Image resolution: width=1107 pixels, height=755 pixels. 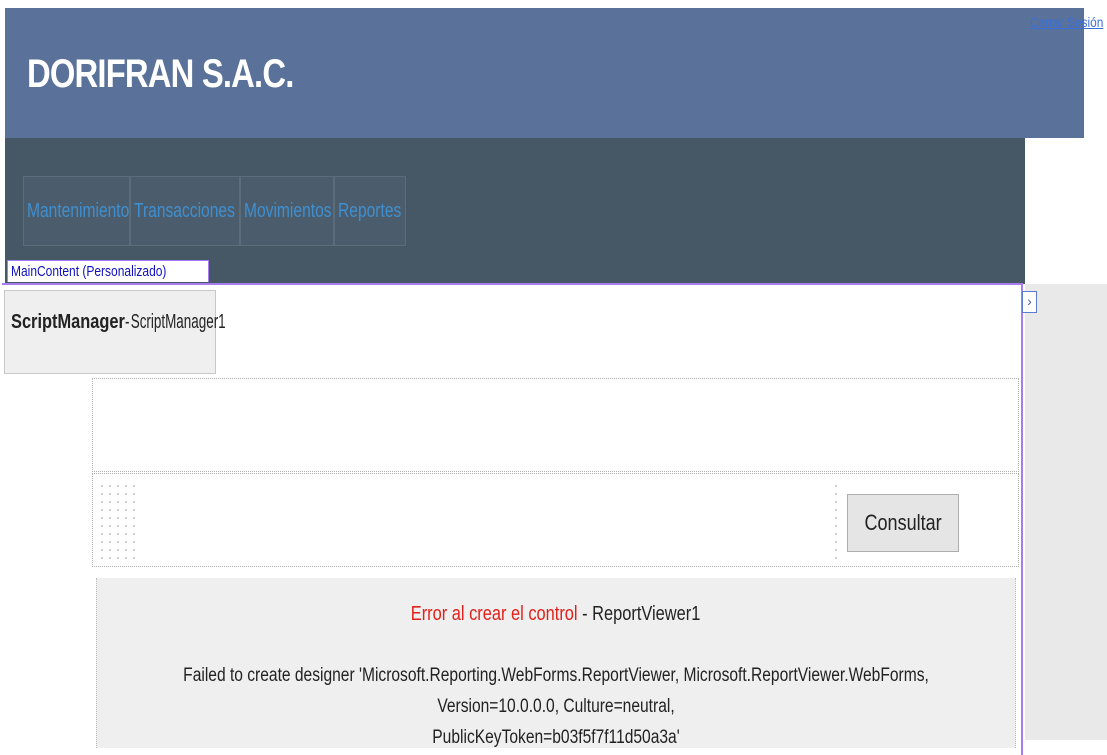 I want to click on logout-link: Cerrar Sesión, so click(x=1066, y=22).